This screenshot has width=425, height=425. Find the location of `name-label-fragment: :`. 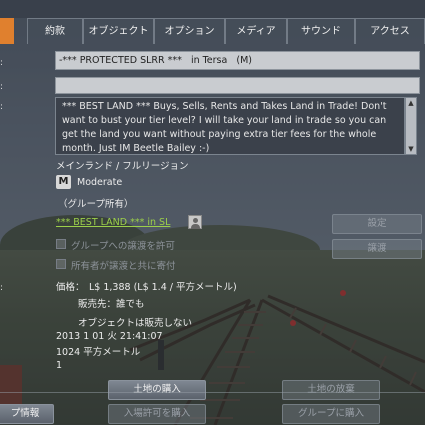

name-label-fragment: : is located at coordinates (2, 63).